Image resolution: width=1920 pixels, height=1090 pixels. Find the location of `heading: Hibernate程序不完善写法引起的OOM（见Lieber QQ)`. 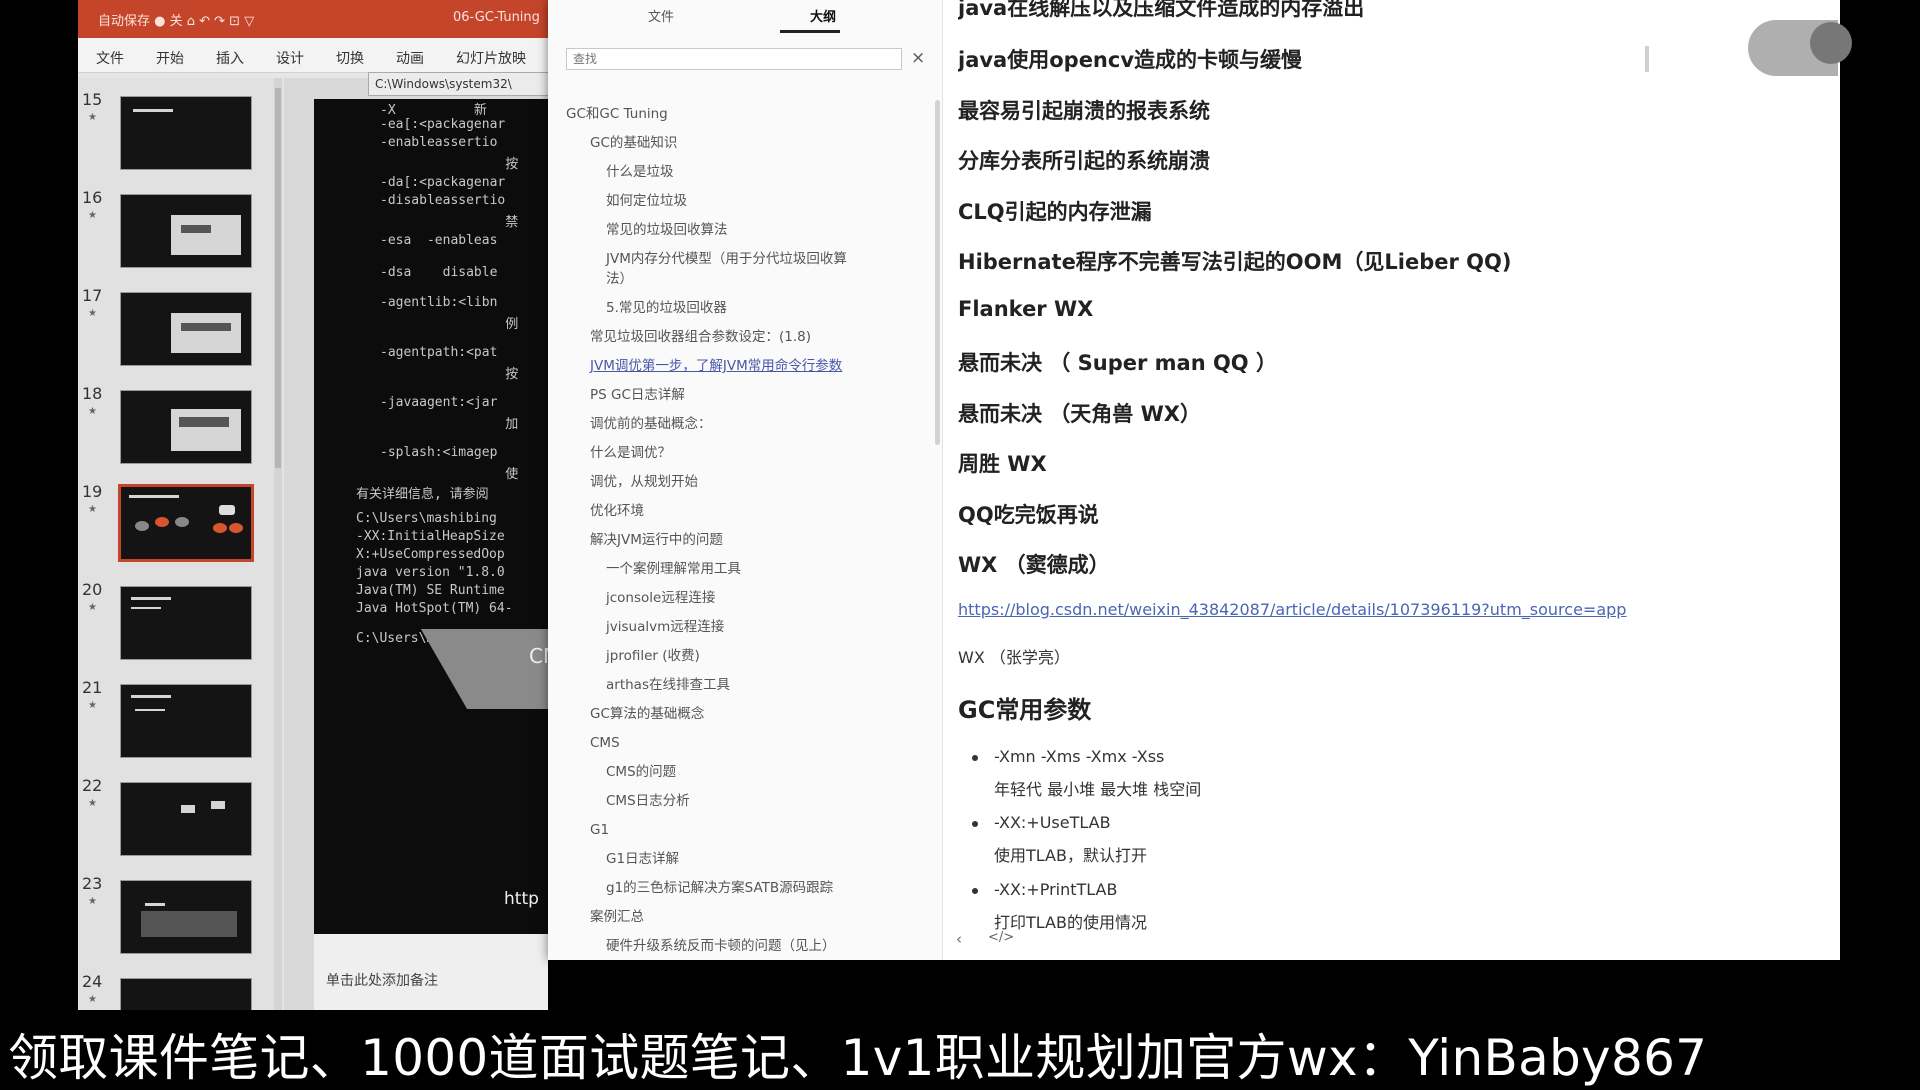

heading: Hibernate程序不完善写法引起的OOM（见Lieber QQ) is located at coordinates (1235, 262).